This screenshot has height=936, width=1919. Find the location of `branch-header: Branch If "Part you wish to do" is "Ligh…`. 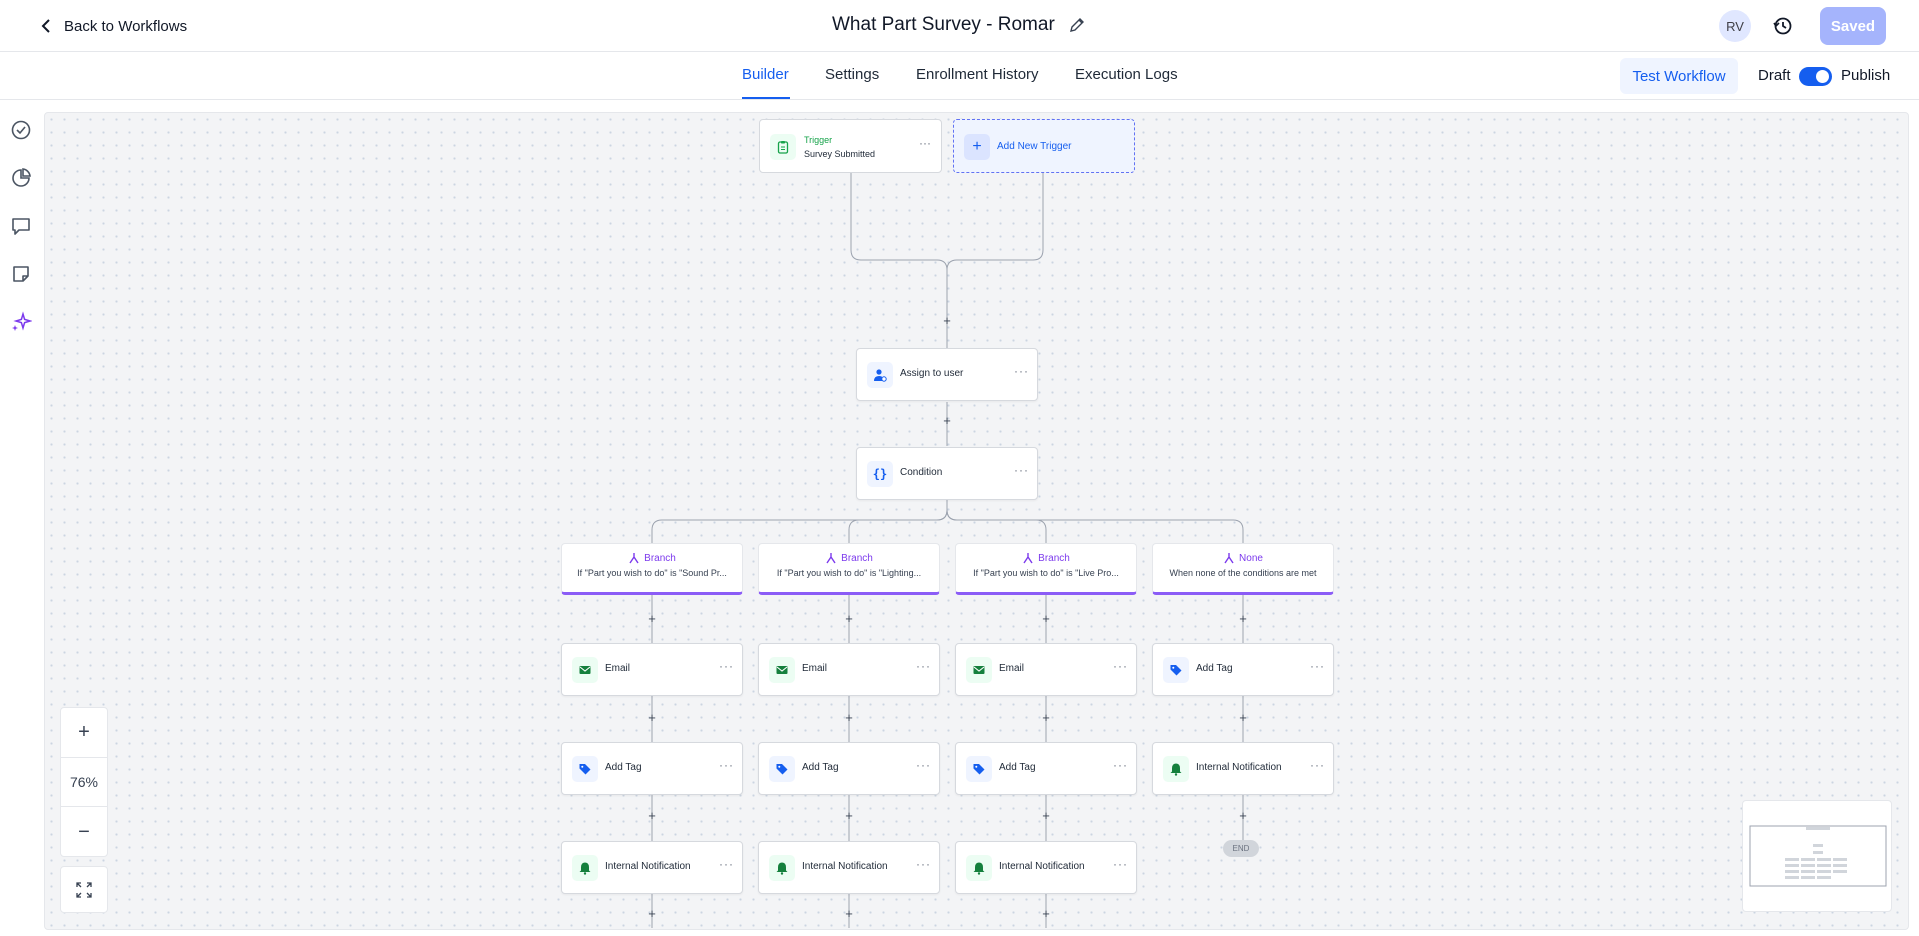

branch-header: Branch If "Part you wish to do" is "Ligh… is located at coordinates (849, 569).